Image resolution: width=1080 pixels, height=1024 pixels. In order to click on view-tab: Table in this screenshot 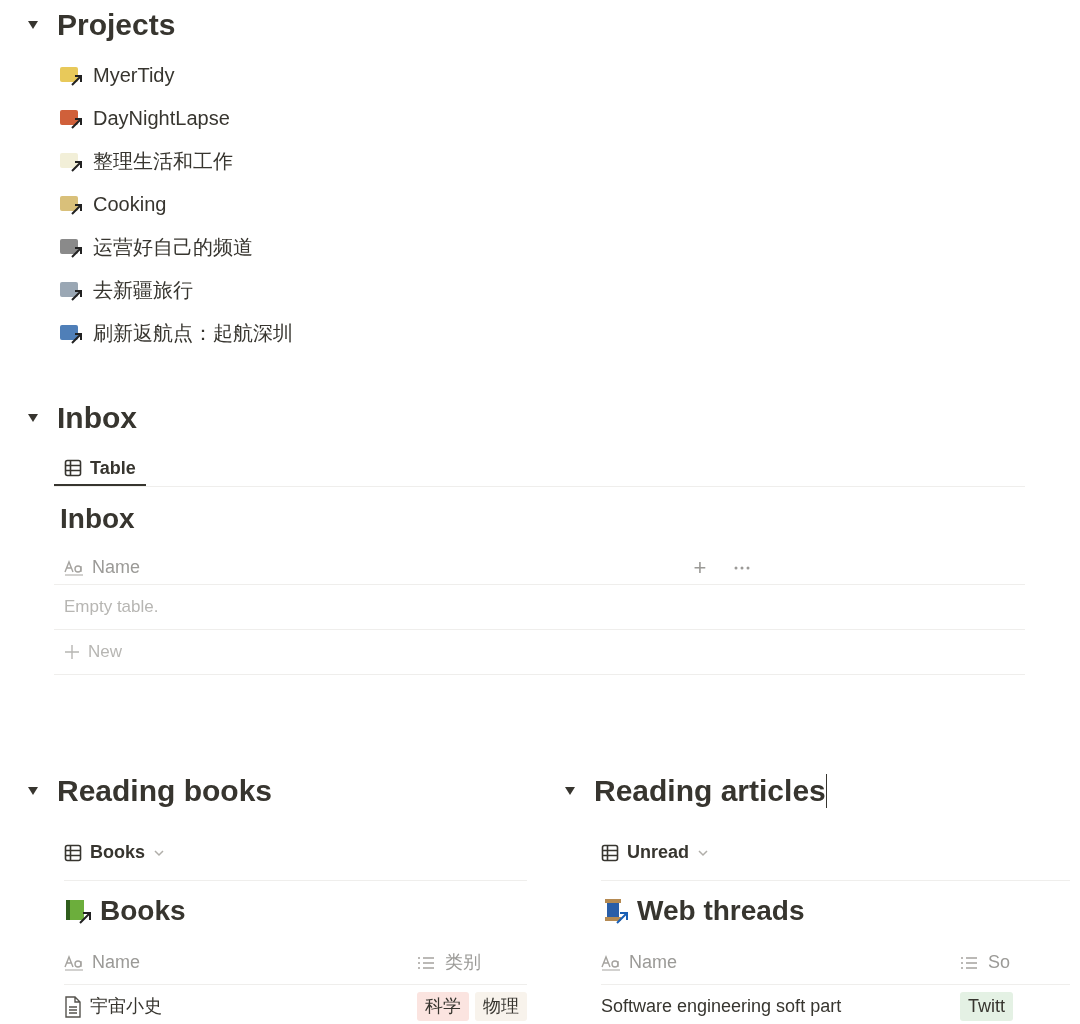, I will do `click(100, 469)`.